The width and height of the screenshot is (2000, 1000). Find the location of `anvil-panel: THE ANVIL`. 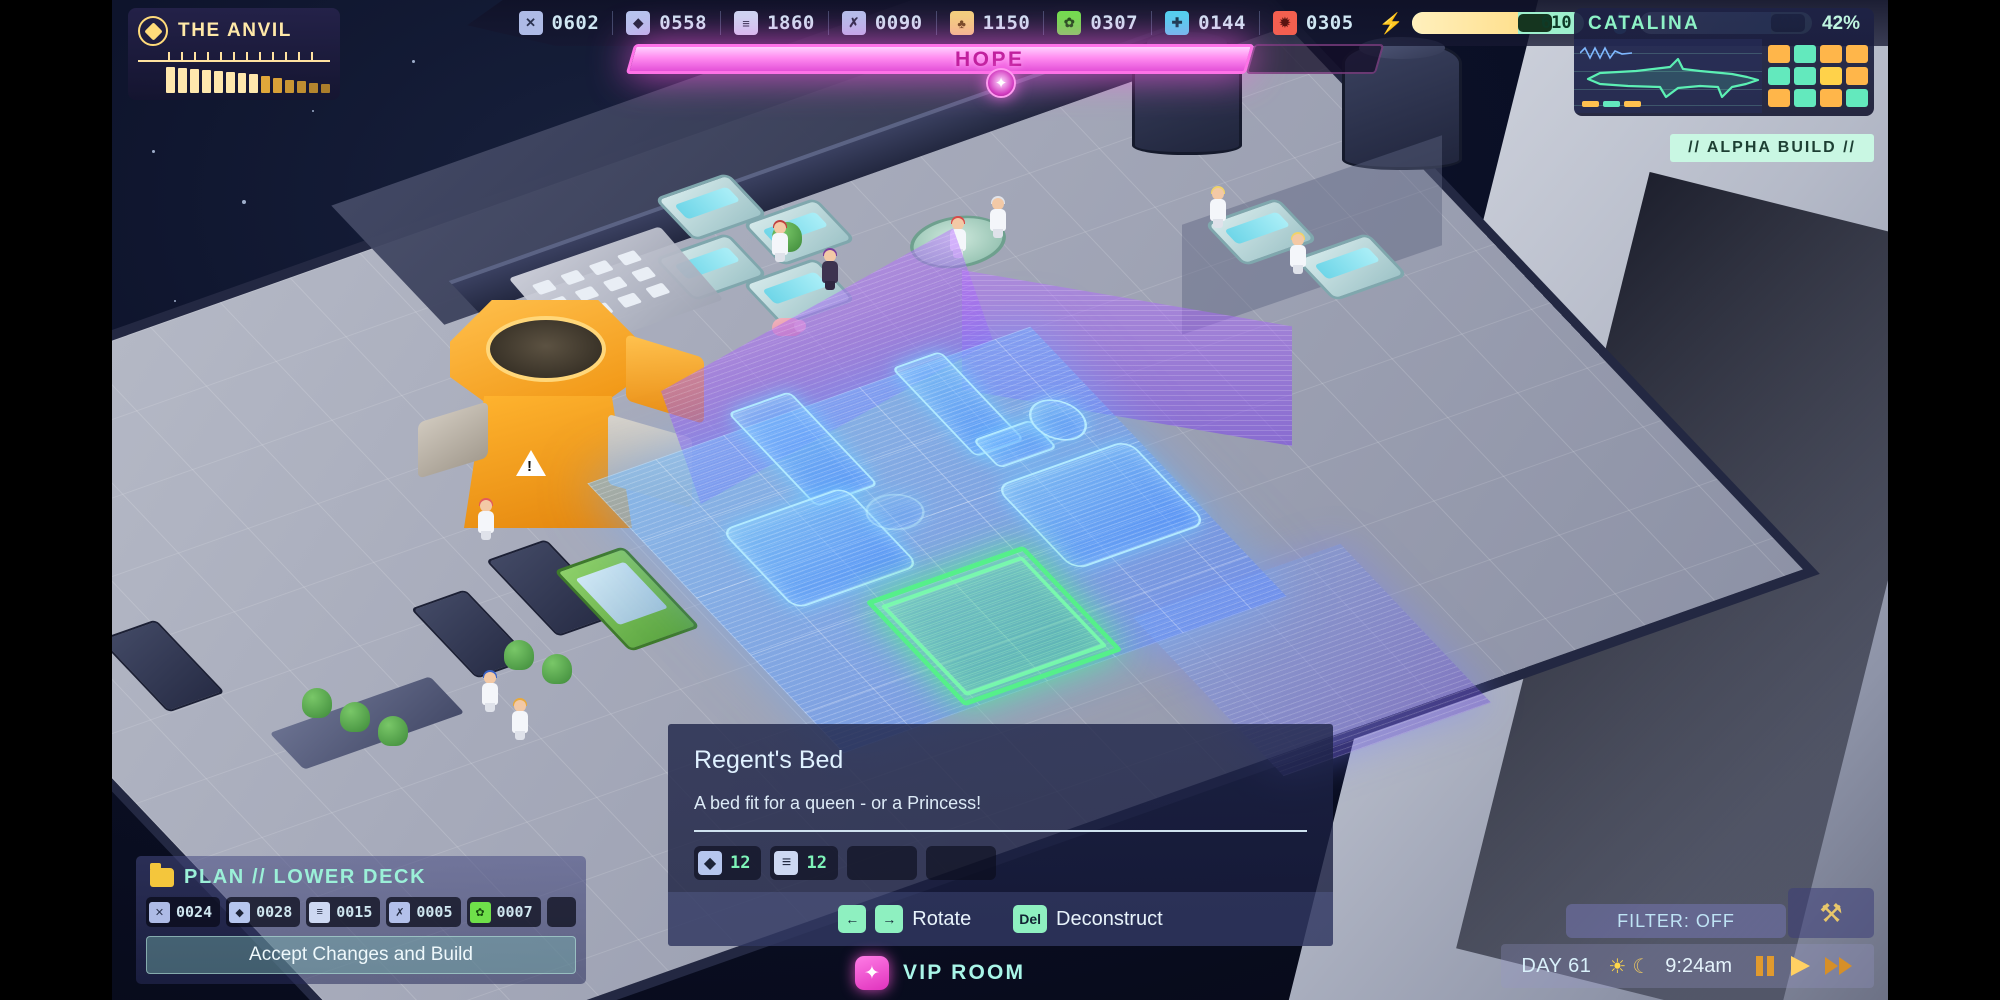

anvil-panel: THE ANVIL is located at coordinates (234, 54).